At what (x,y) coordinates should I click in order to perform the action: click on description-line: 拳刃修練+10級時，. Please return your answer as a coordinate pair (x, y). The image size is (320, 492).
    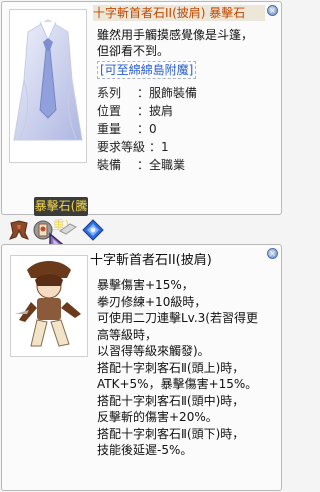
    Looking at the image, I should click on (152, 301).